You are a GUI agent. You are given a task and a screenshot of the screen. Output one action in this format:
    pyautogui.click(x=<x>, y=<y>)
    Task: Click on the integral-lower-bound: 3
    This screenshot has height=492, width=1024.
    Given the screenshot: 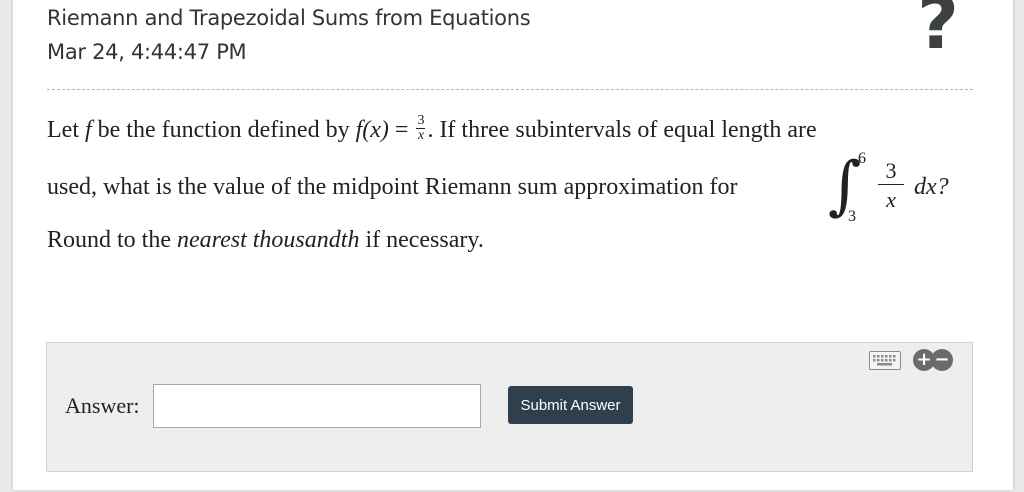 What is the action you would take?
    pyautogui.click(x=852, y=216)
    